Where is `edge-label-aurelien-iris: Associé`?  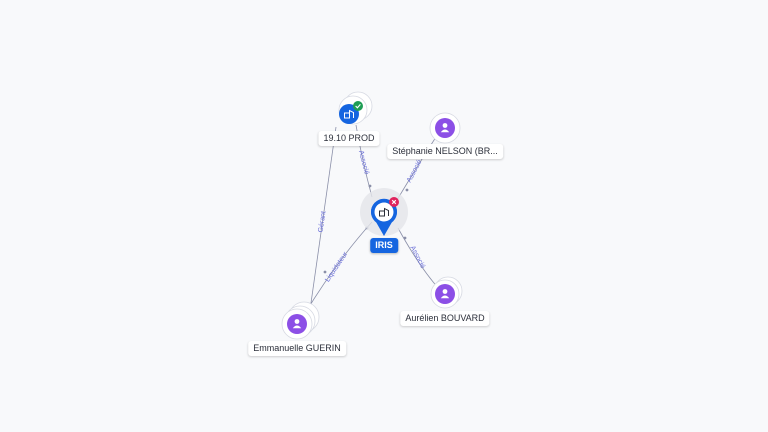 edge-label-aurelien-iris: Associé is located at coordinates (417, 257).